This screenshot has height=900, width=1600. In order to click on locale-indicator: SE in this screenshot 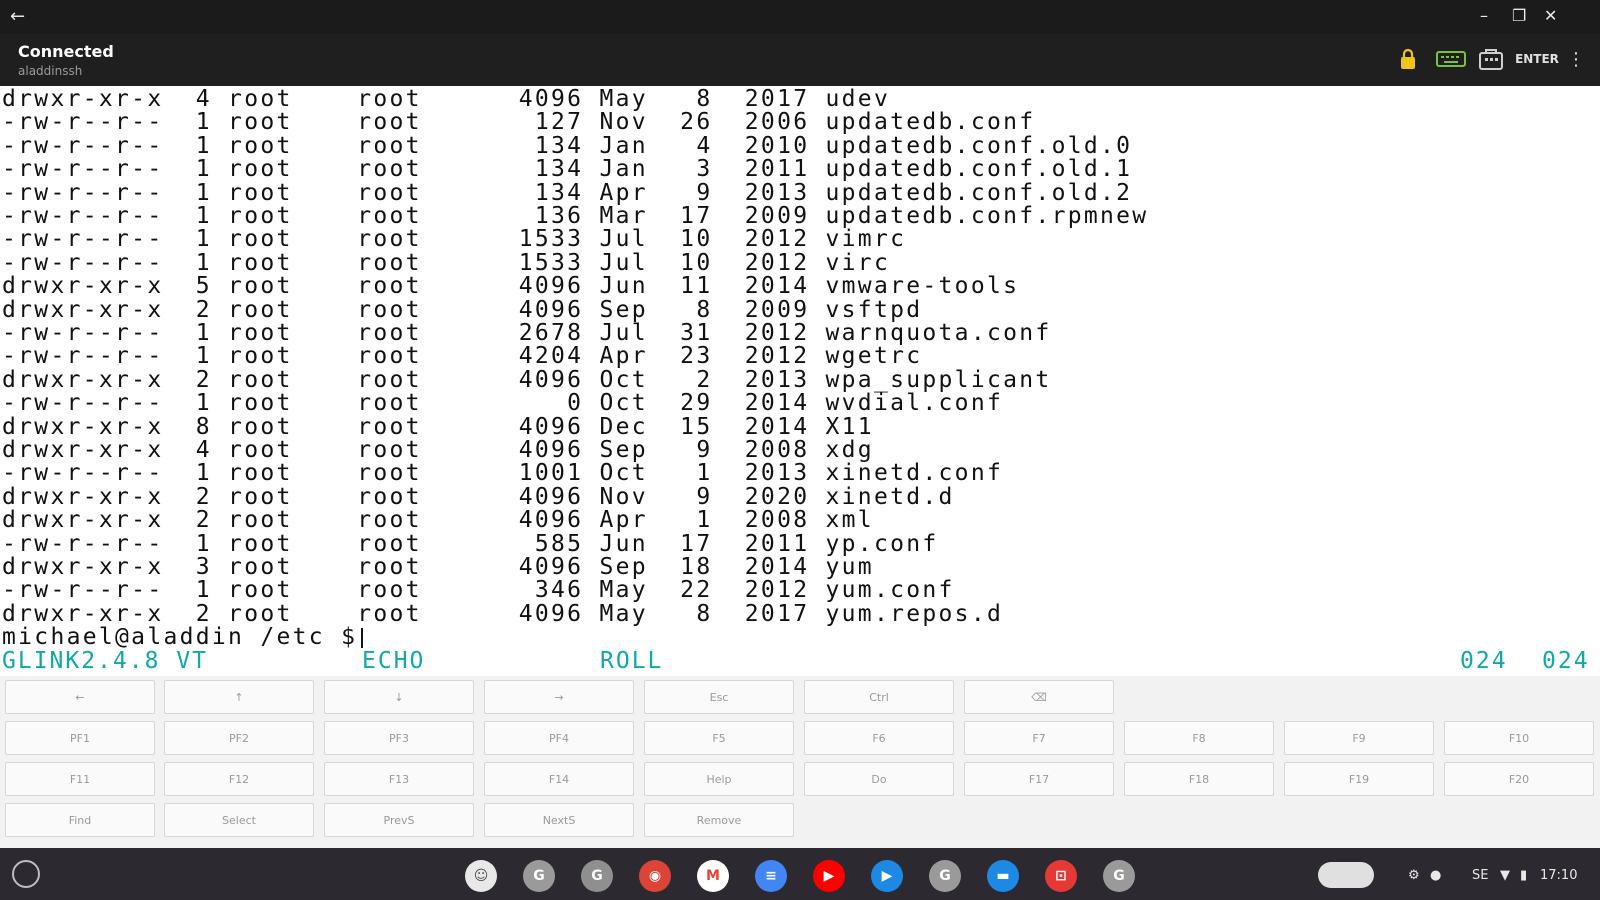, I will do `click(1480, 875)`.